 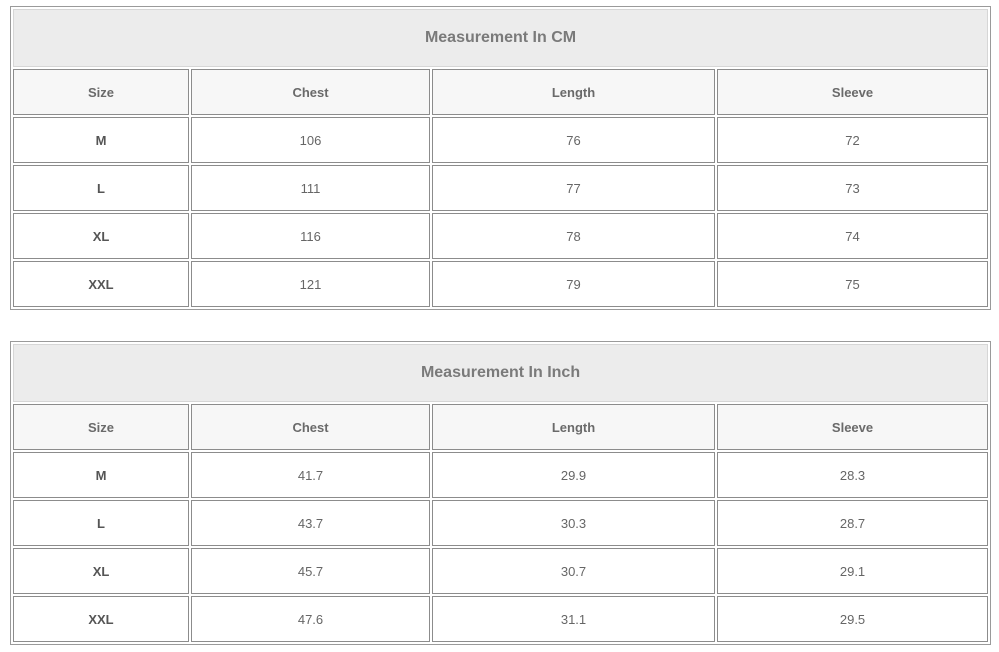 What do you see at coordinates (573, 619) in the screenshot?
I see `length-cell: 31.1` at bounding box center [573, 619].